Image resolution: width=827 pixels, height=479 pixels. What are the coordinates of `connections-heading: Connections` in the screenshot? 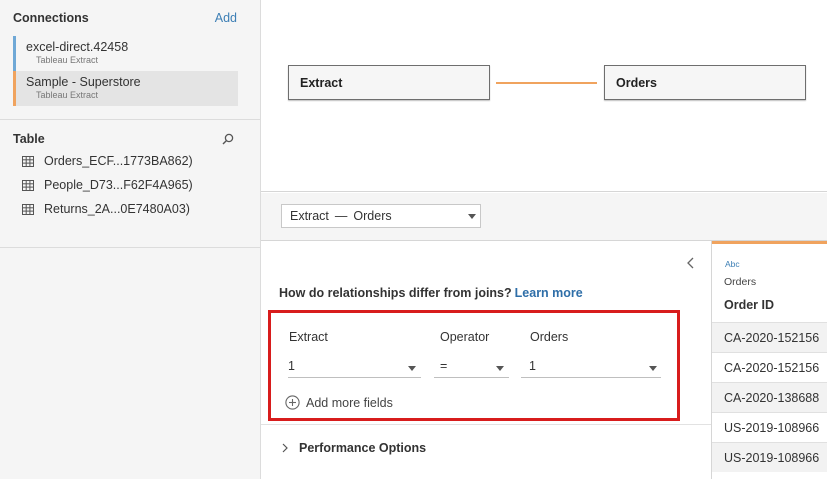 It's located at (51, 18).